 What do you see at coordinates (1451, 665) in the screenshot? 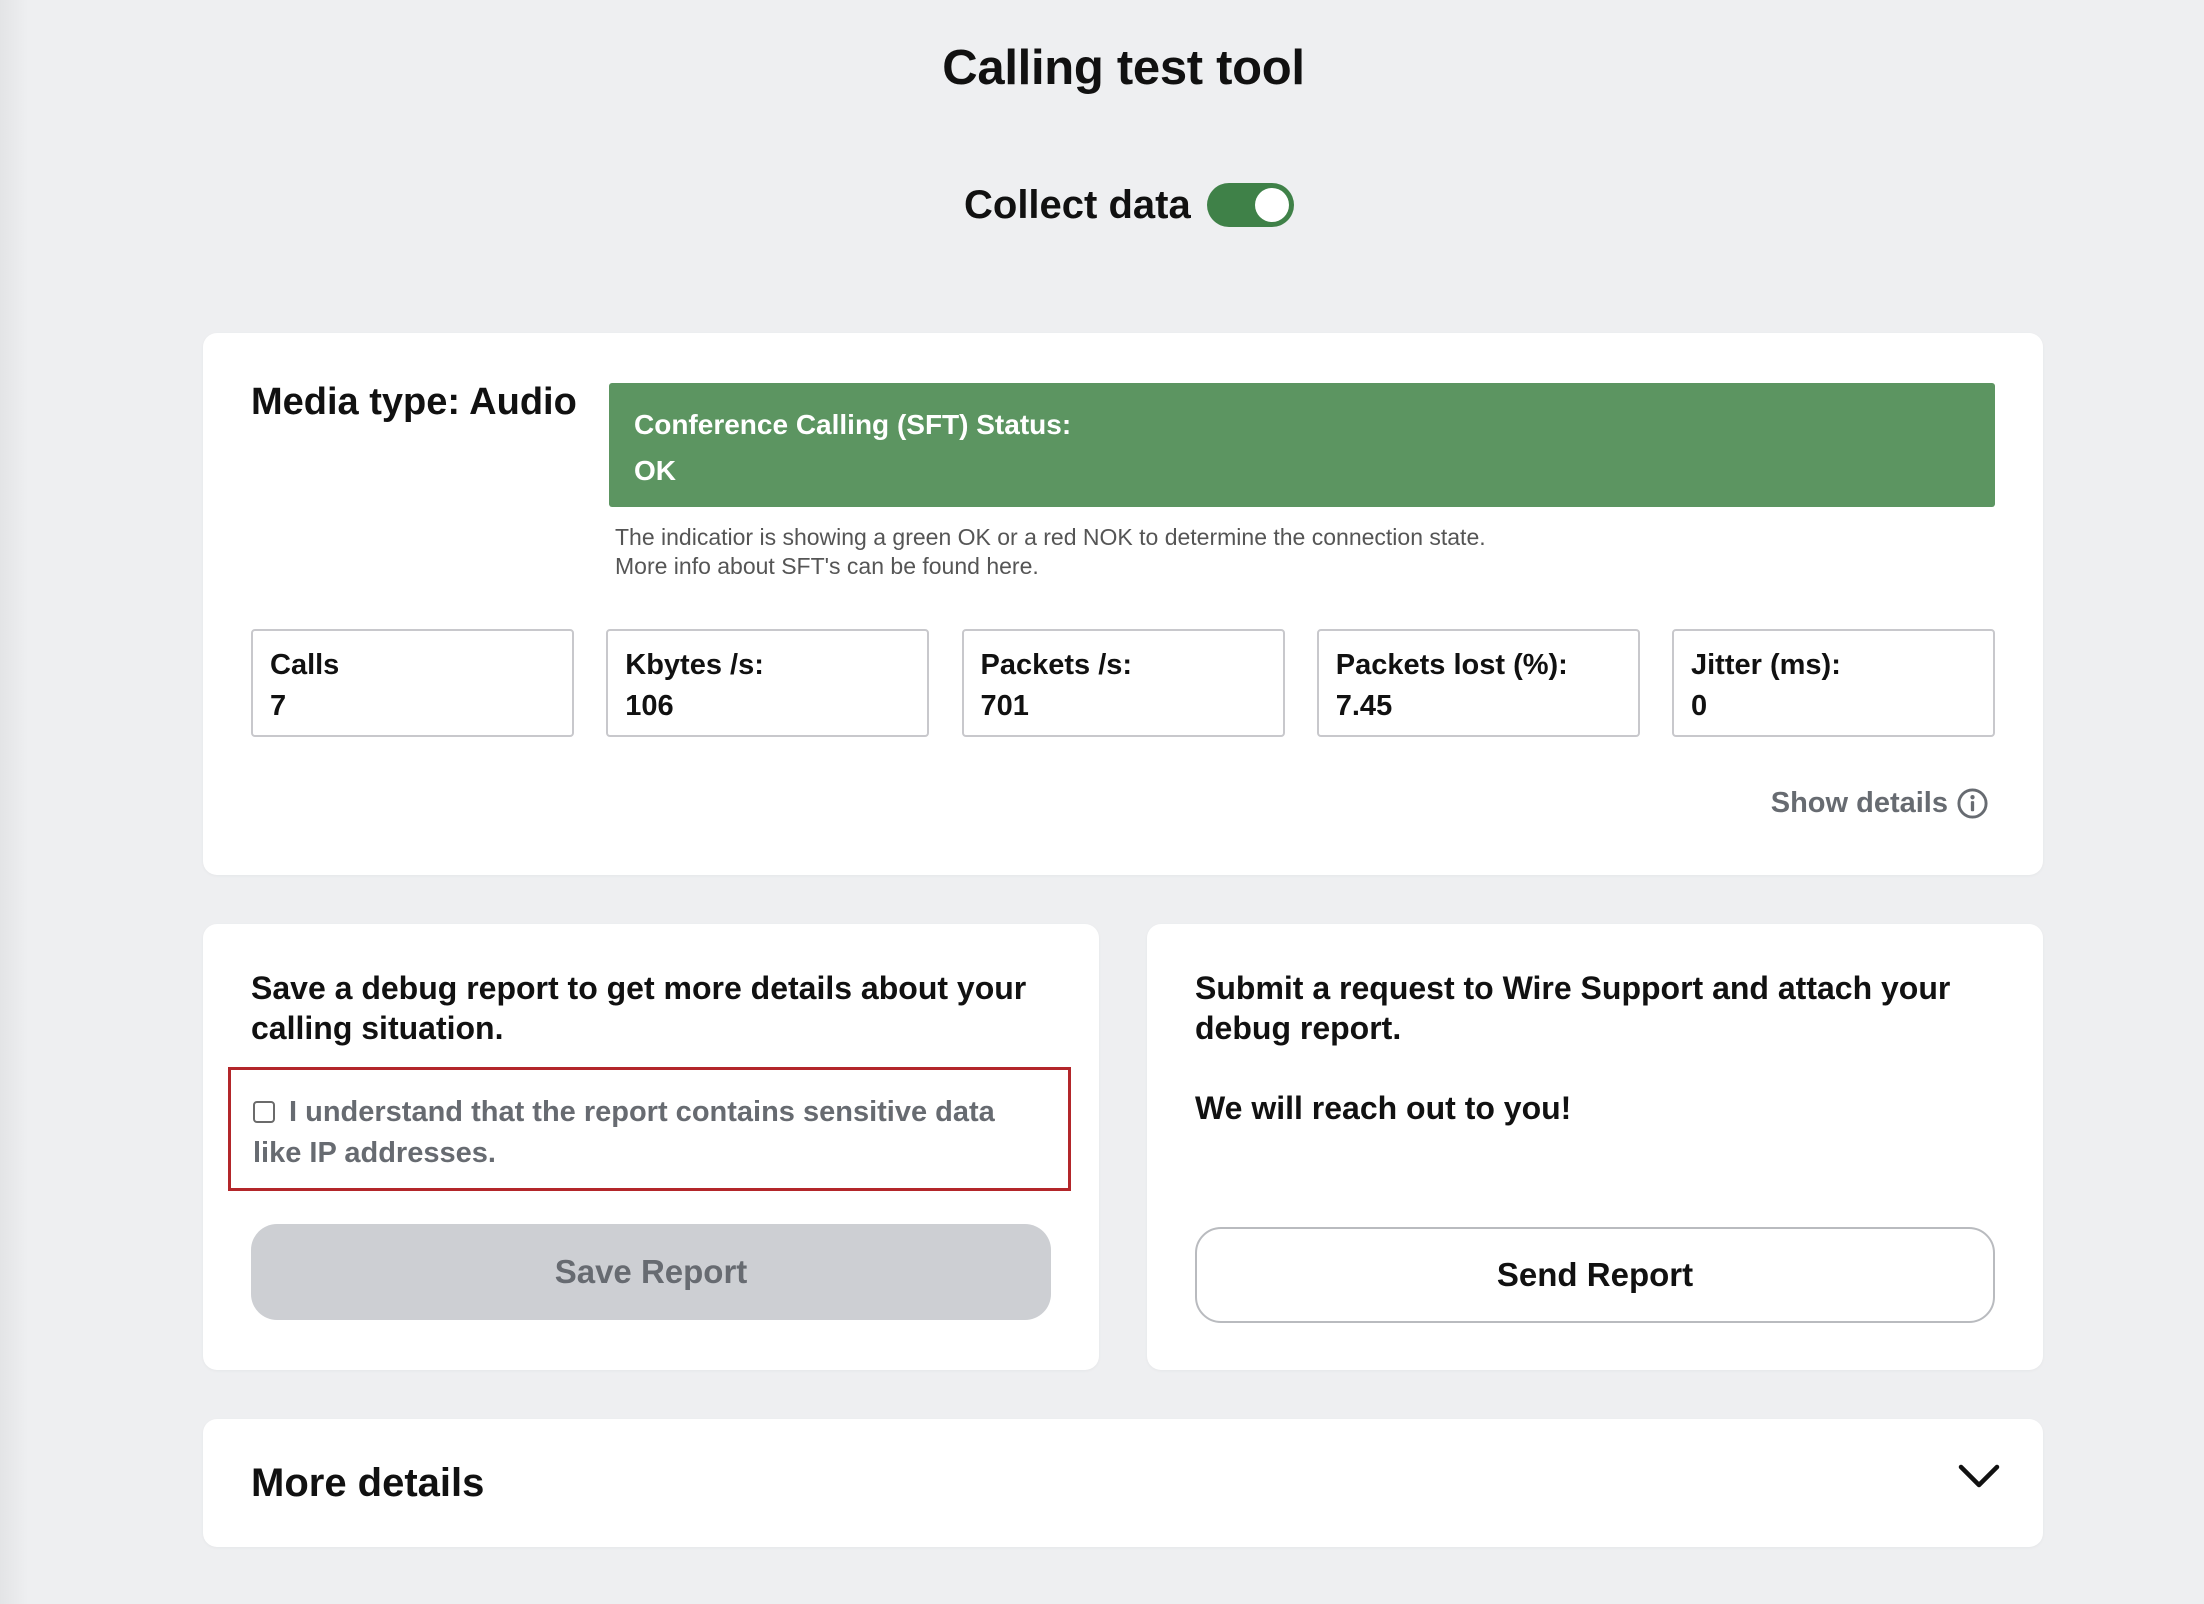
I see `stat-label: Packets lost (%):` at bounding box center [1451, 665].